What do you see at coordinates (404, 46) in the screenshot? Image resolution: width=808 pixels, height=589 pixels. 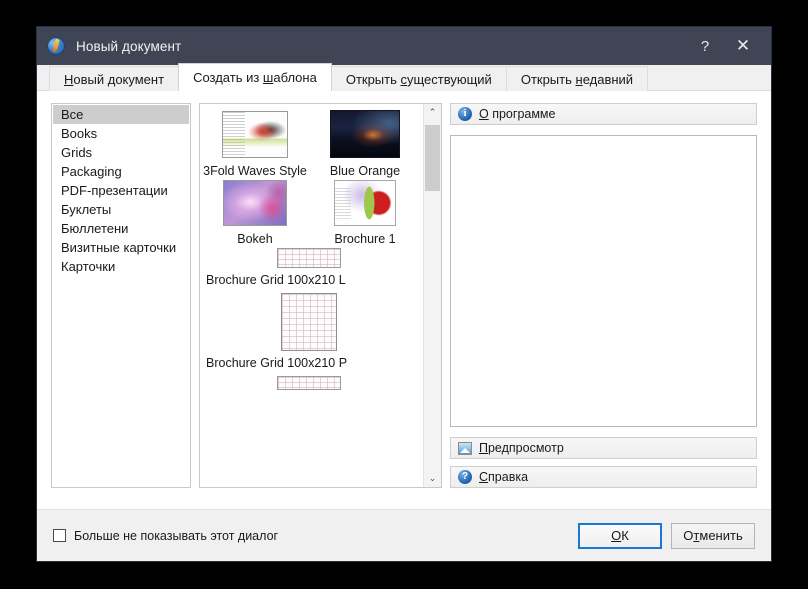 I see `title-bar: Новый документ ? ✕` at bounding box center [404, 46].